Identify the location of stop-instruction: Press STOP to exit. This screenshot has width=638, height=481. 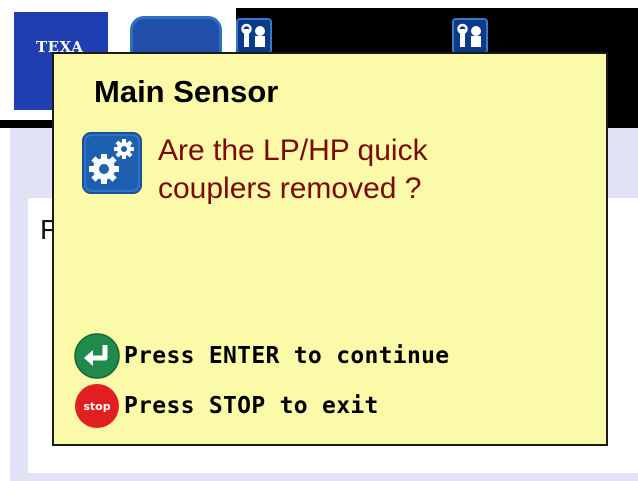
(251, 406).